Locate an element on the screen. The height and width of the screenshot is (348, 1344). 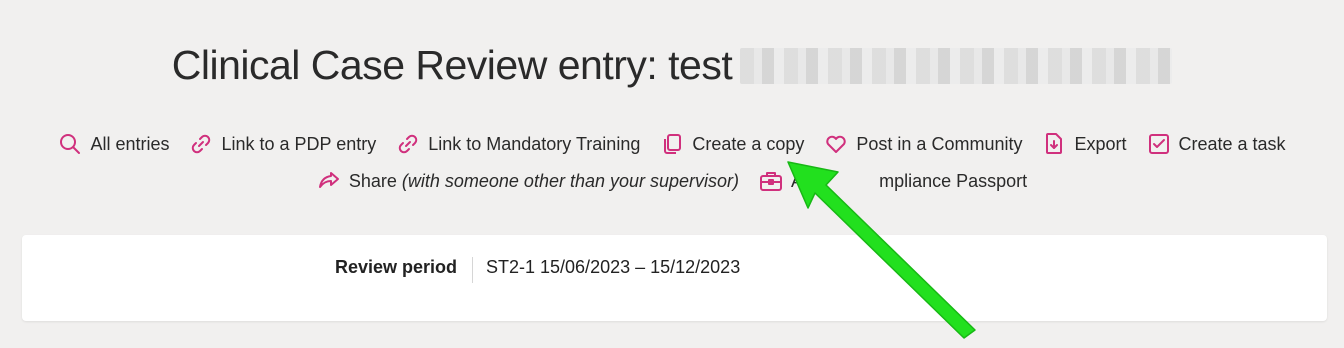
all-entries-label: All entries is located at coordinates (130, 143).